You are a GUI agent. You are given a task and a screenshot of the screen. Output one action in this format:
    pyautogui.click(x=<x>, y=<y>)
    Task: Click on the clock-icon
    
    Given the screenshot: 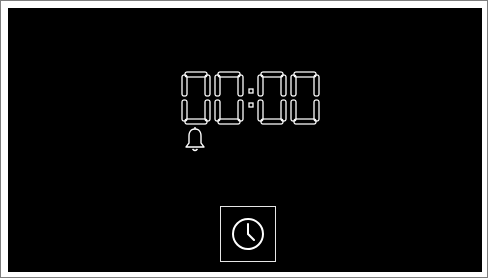 What is the action you would take?
    pyautogui.click(x=248, y=234)
    